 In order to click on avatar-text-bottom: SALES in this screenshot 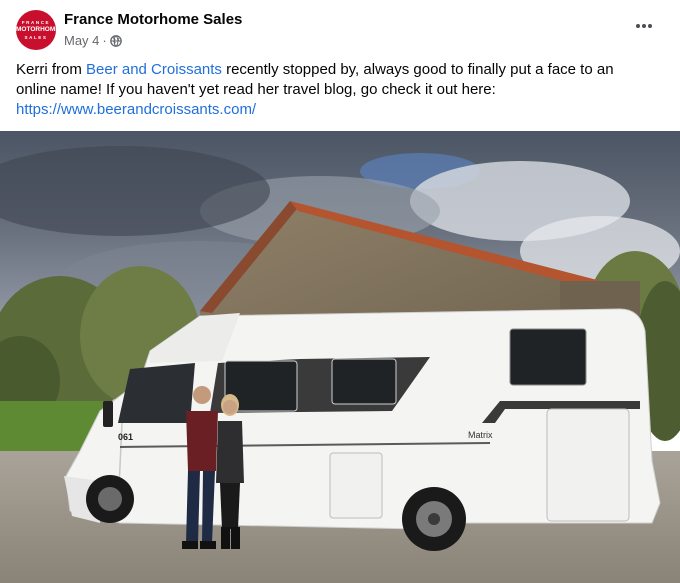, I will do `click(36, 37)`.